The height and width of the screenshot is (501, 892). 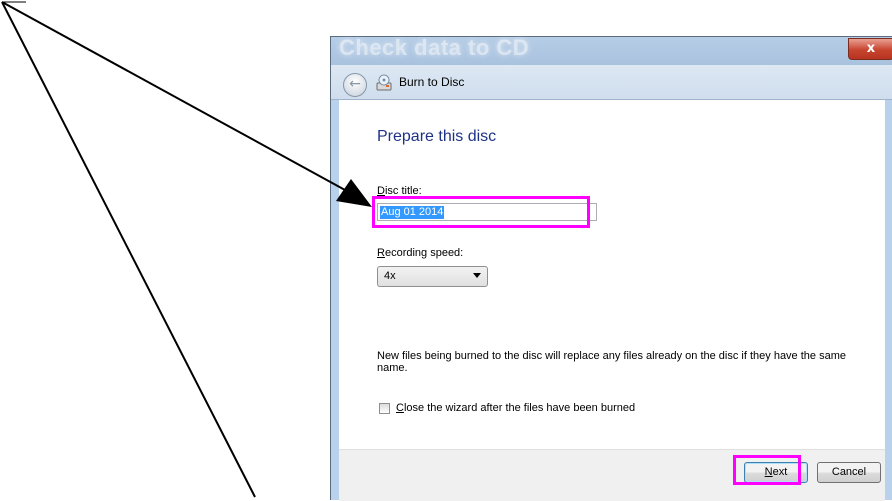 I want to click on arrowhead-icon, so click(x=354, y=193).